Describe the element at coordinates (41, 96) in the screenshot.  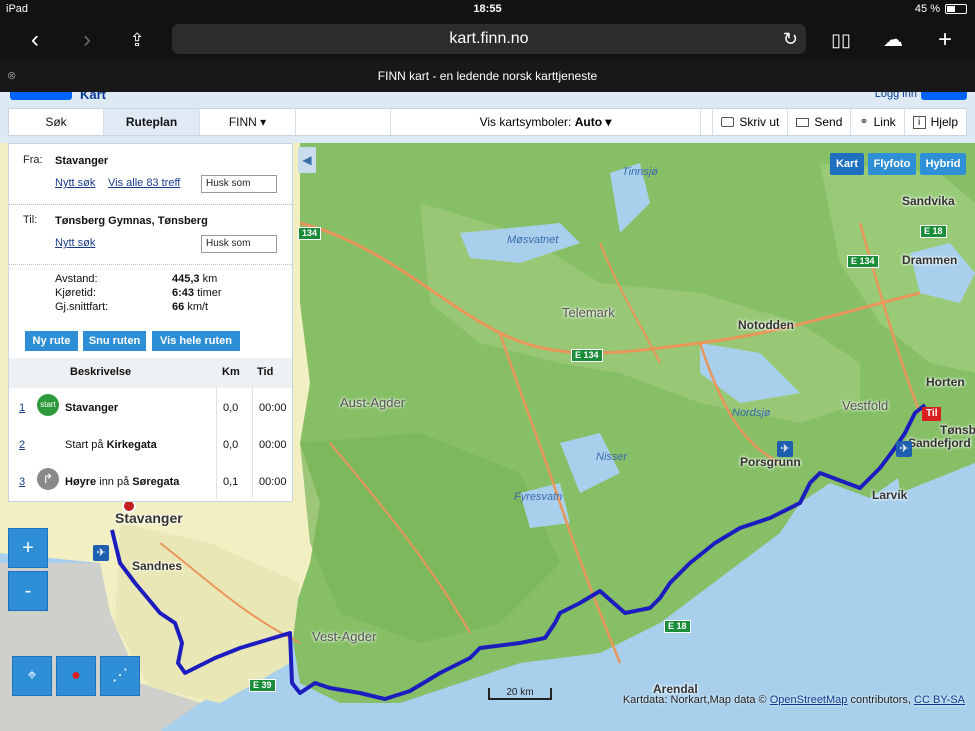
I see `finn-logo` at that location.